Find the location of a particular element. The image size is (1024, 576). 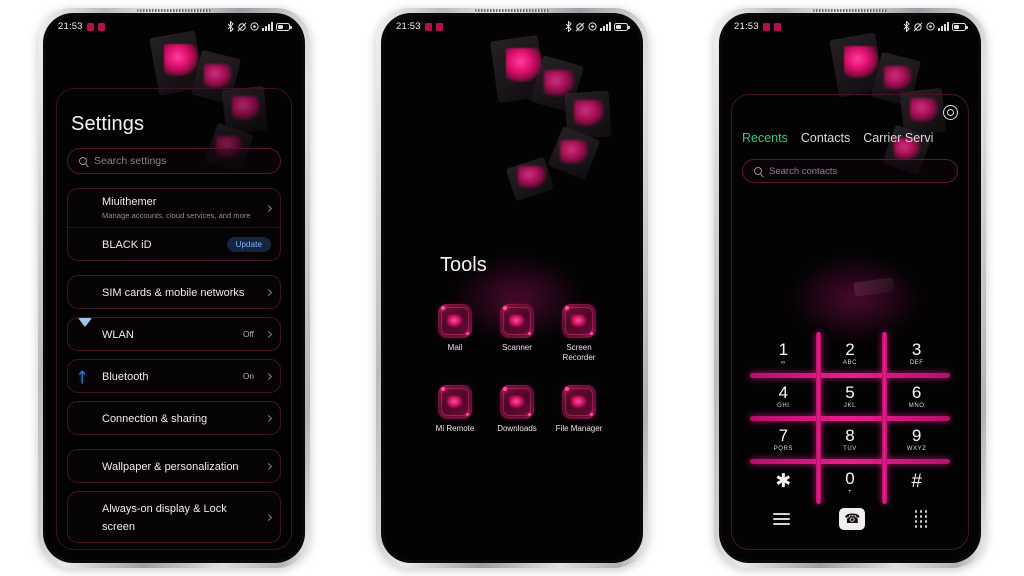

settings-row-bluetooth: ᛏ Bluetooth On is located at coordinates (174, 376).